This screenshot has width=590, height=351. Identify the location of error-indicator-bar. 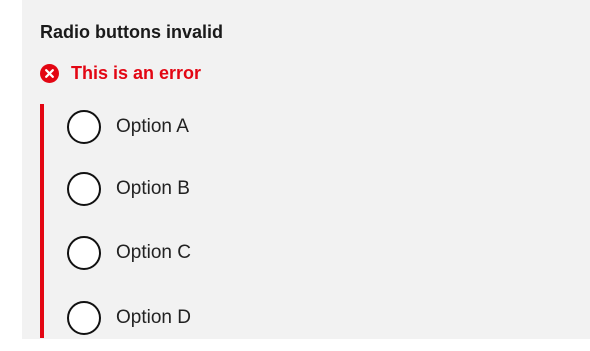
(42, 221).